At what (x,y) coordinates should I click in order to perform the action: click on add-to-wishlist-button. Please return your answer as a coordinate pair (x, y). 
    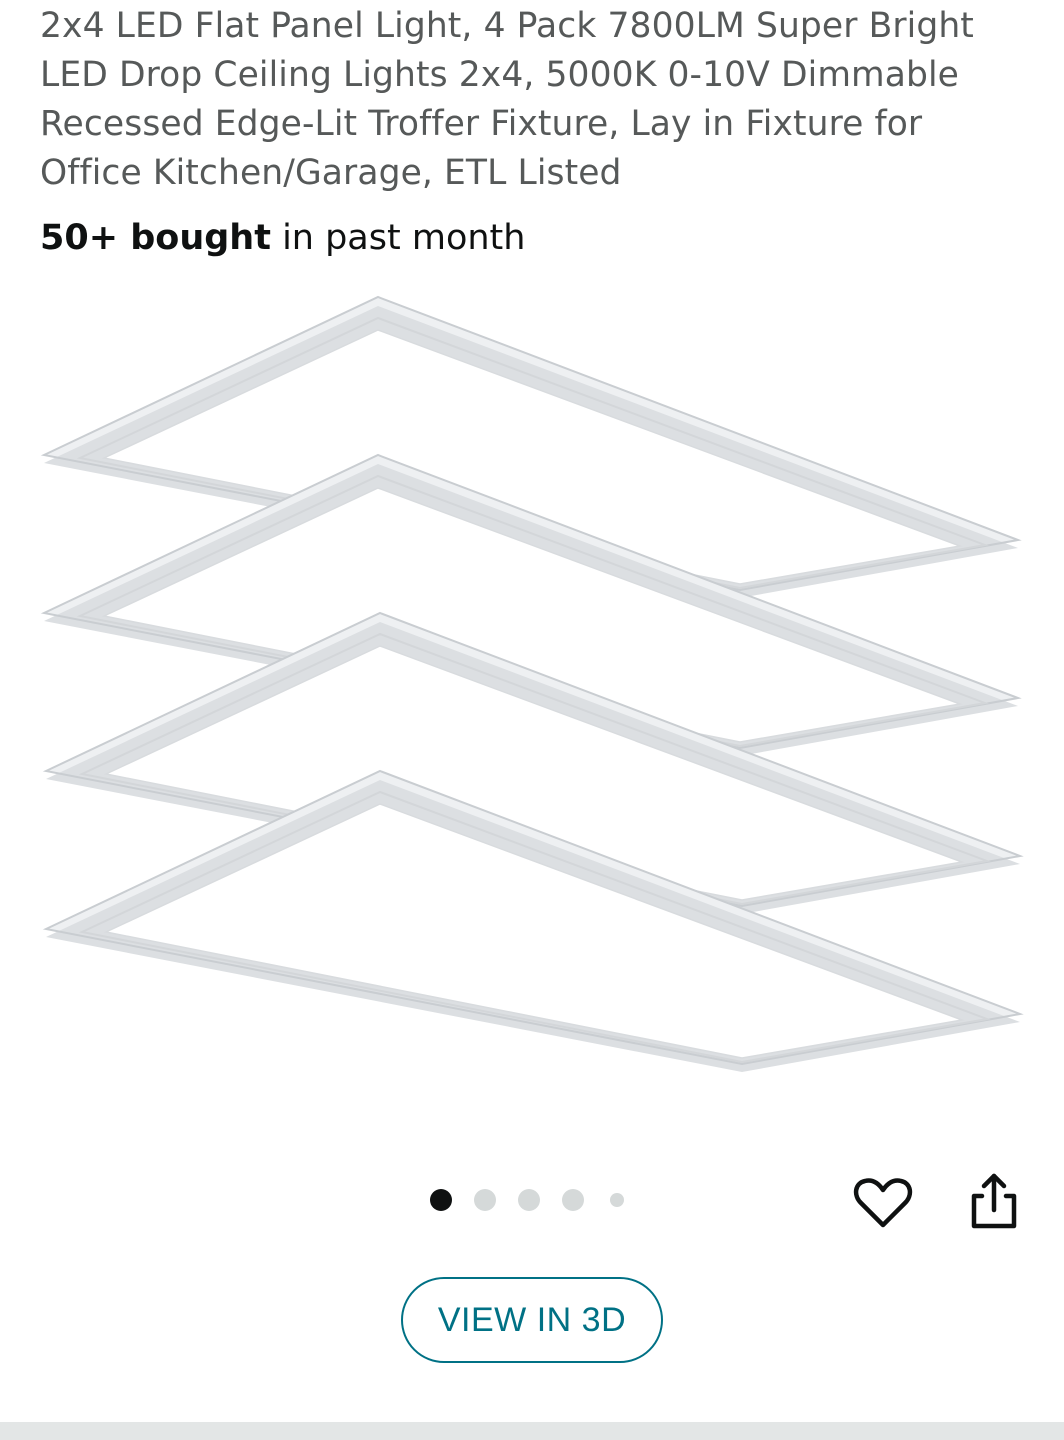
    Looking at the image, I should click on (883, 1203).